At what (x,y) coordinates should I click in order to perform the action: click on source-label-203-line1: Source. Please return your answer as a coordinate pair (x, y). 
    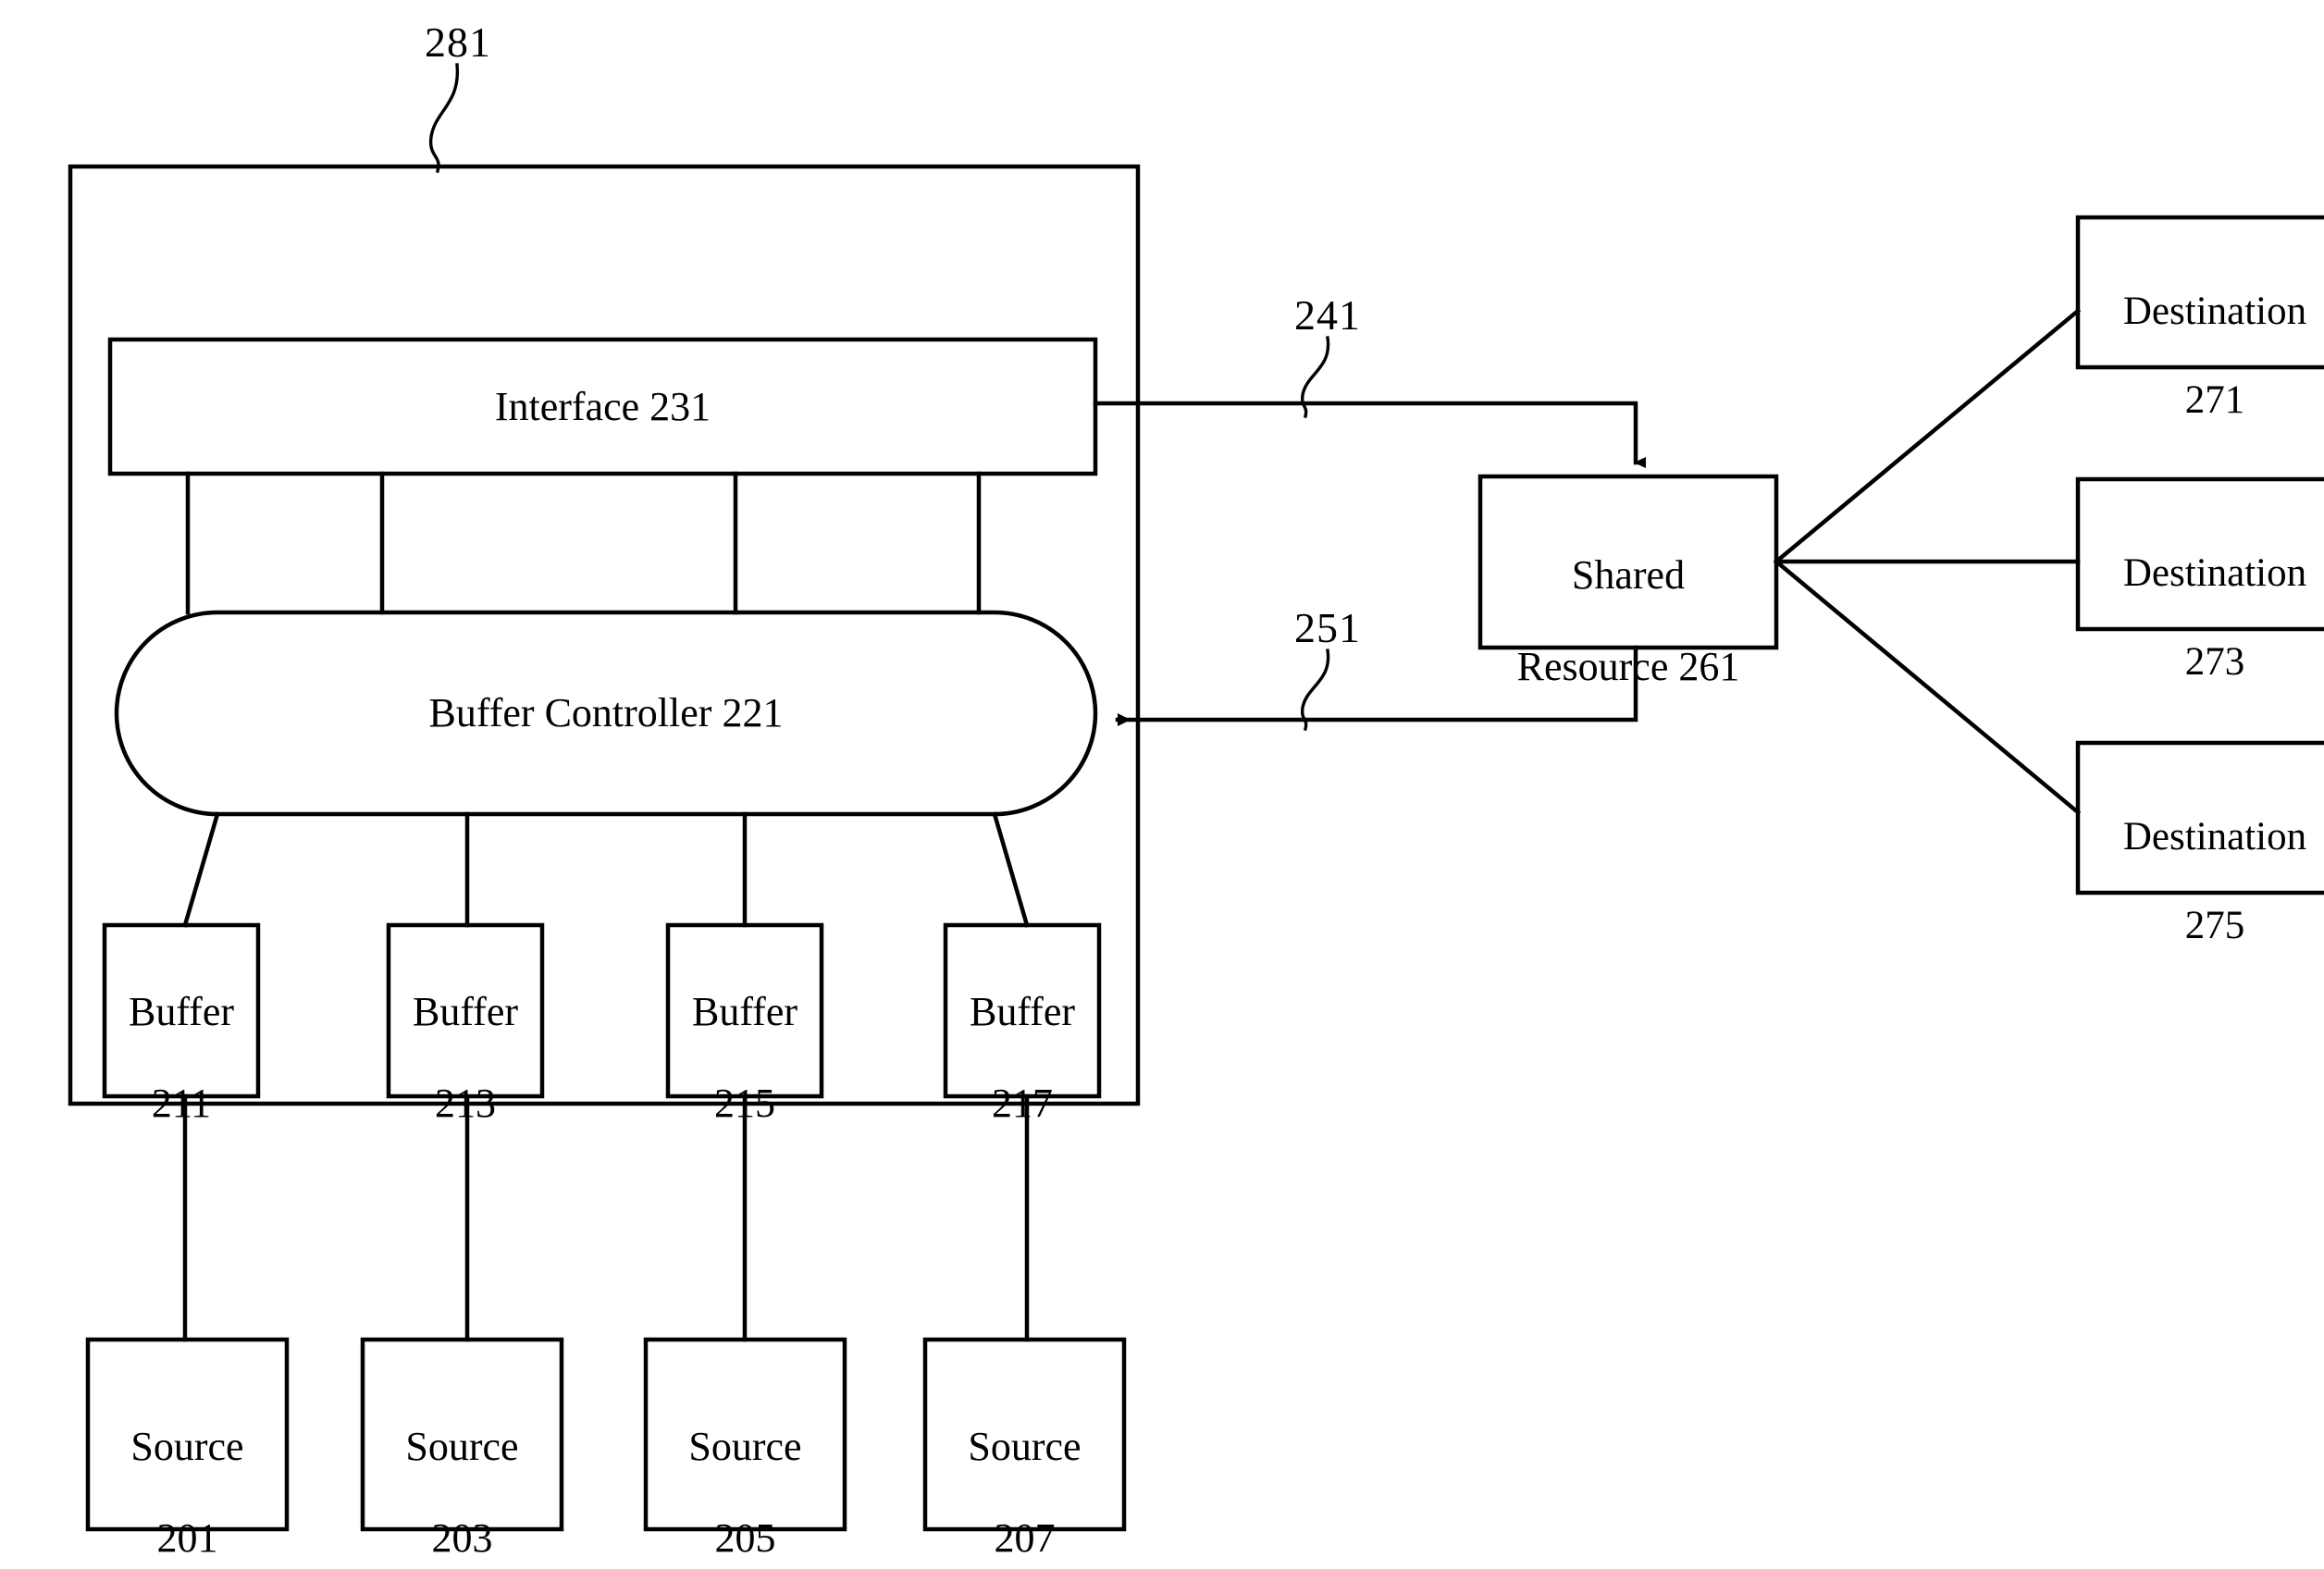
    Looking at the image, I should click on (462, 1447).